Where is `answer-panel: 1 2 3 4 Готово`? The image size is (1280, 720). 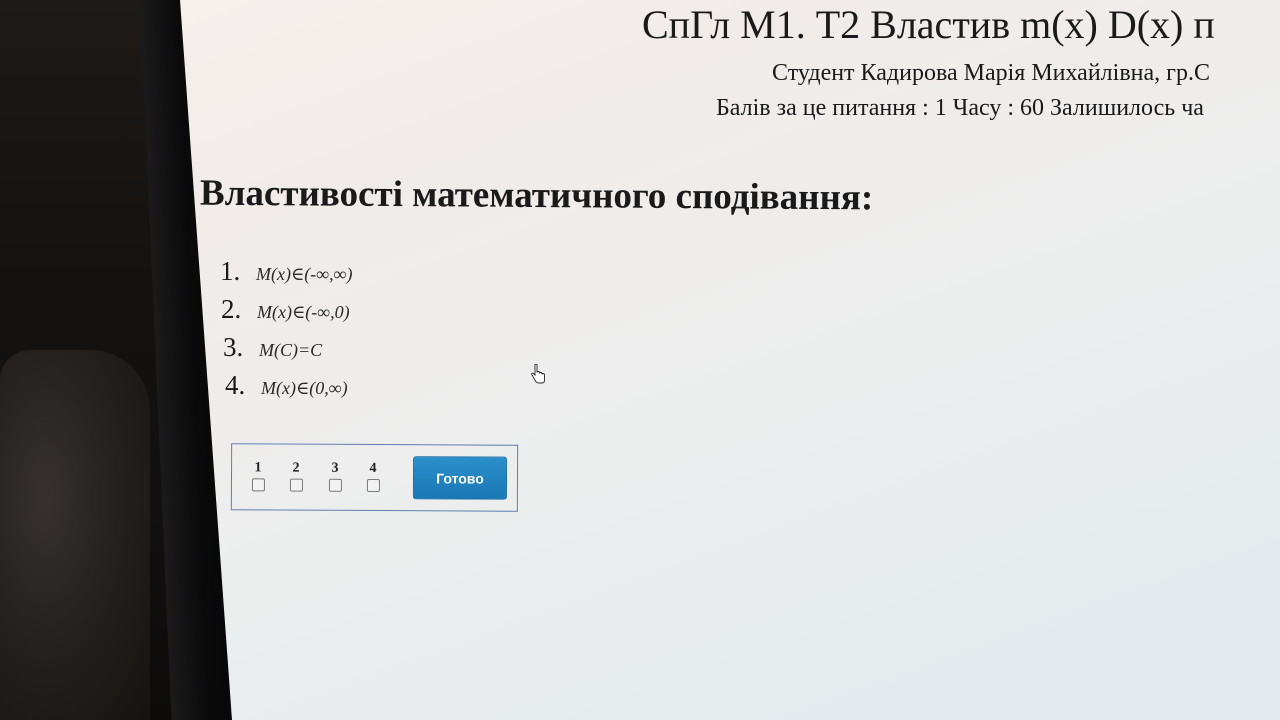 answer-panel: 1 2 3 4 Готово is located at coordinates (374, 477).